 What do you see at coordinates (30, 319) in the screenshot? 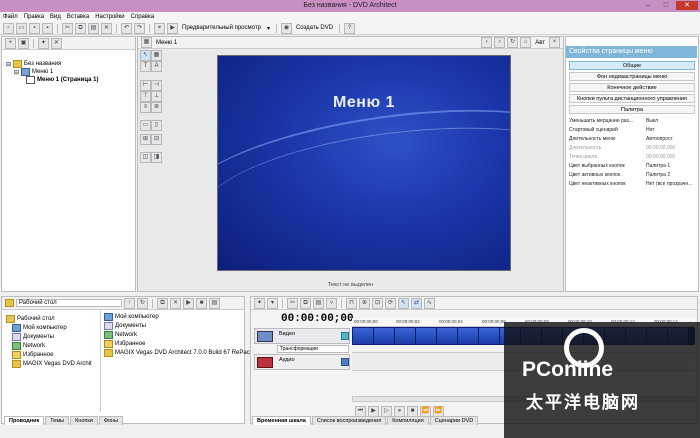
I see `explorer-tree-item: Рабочий стол` at bounding box center [30, 319].